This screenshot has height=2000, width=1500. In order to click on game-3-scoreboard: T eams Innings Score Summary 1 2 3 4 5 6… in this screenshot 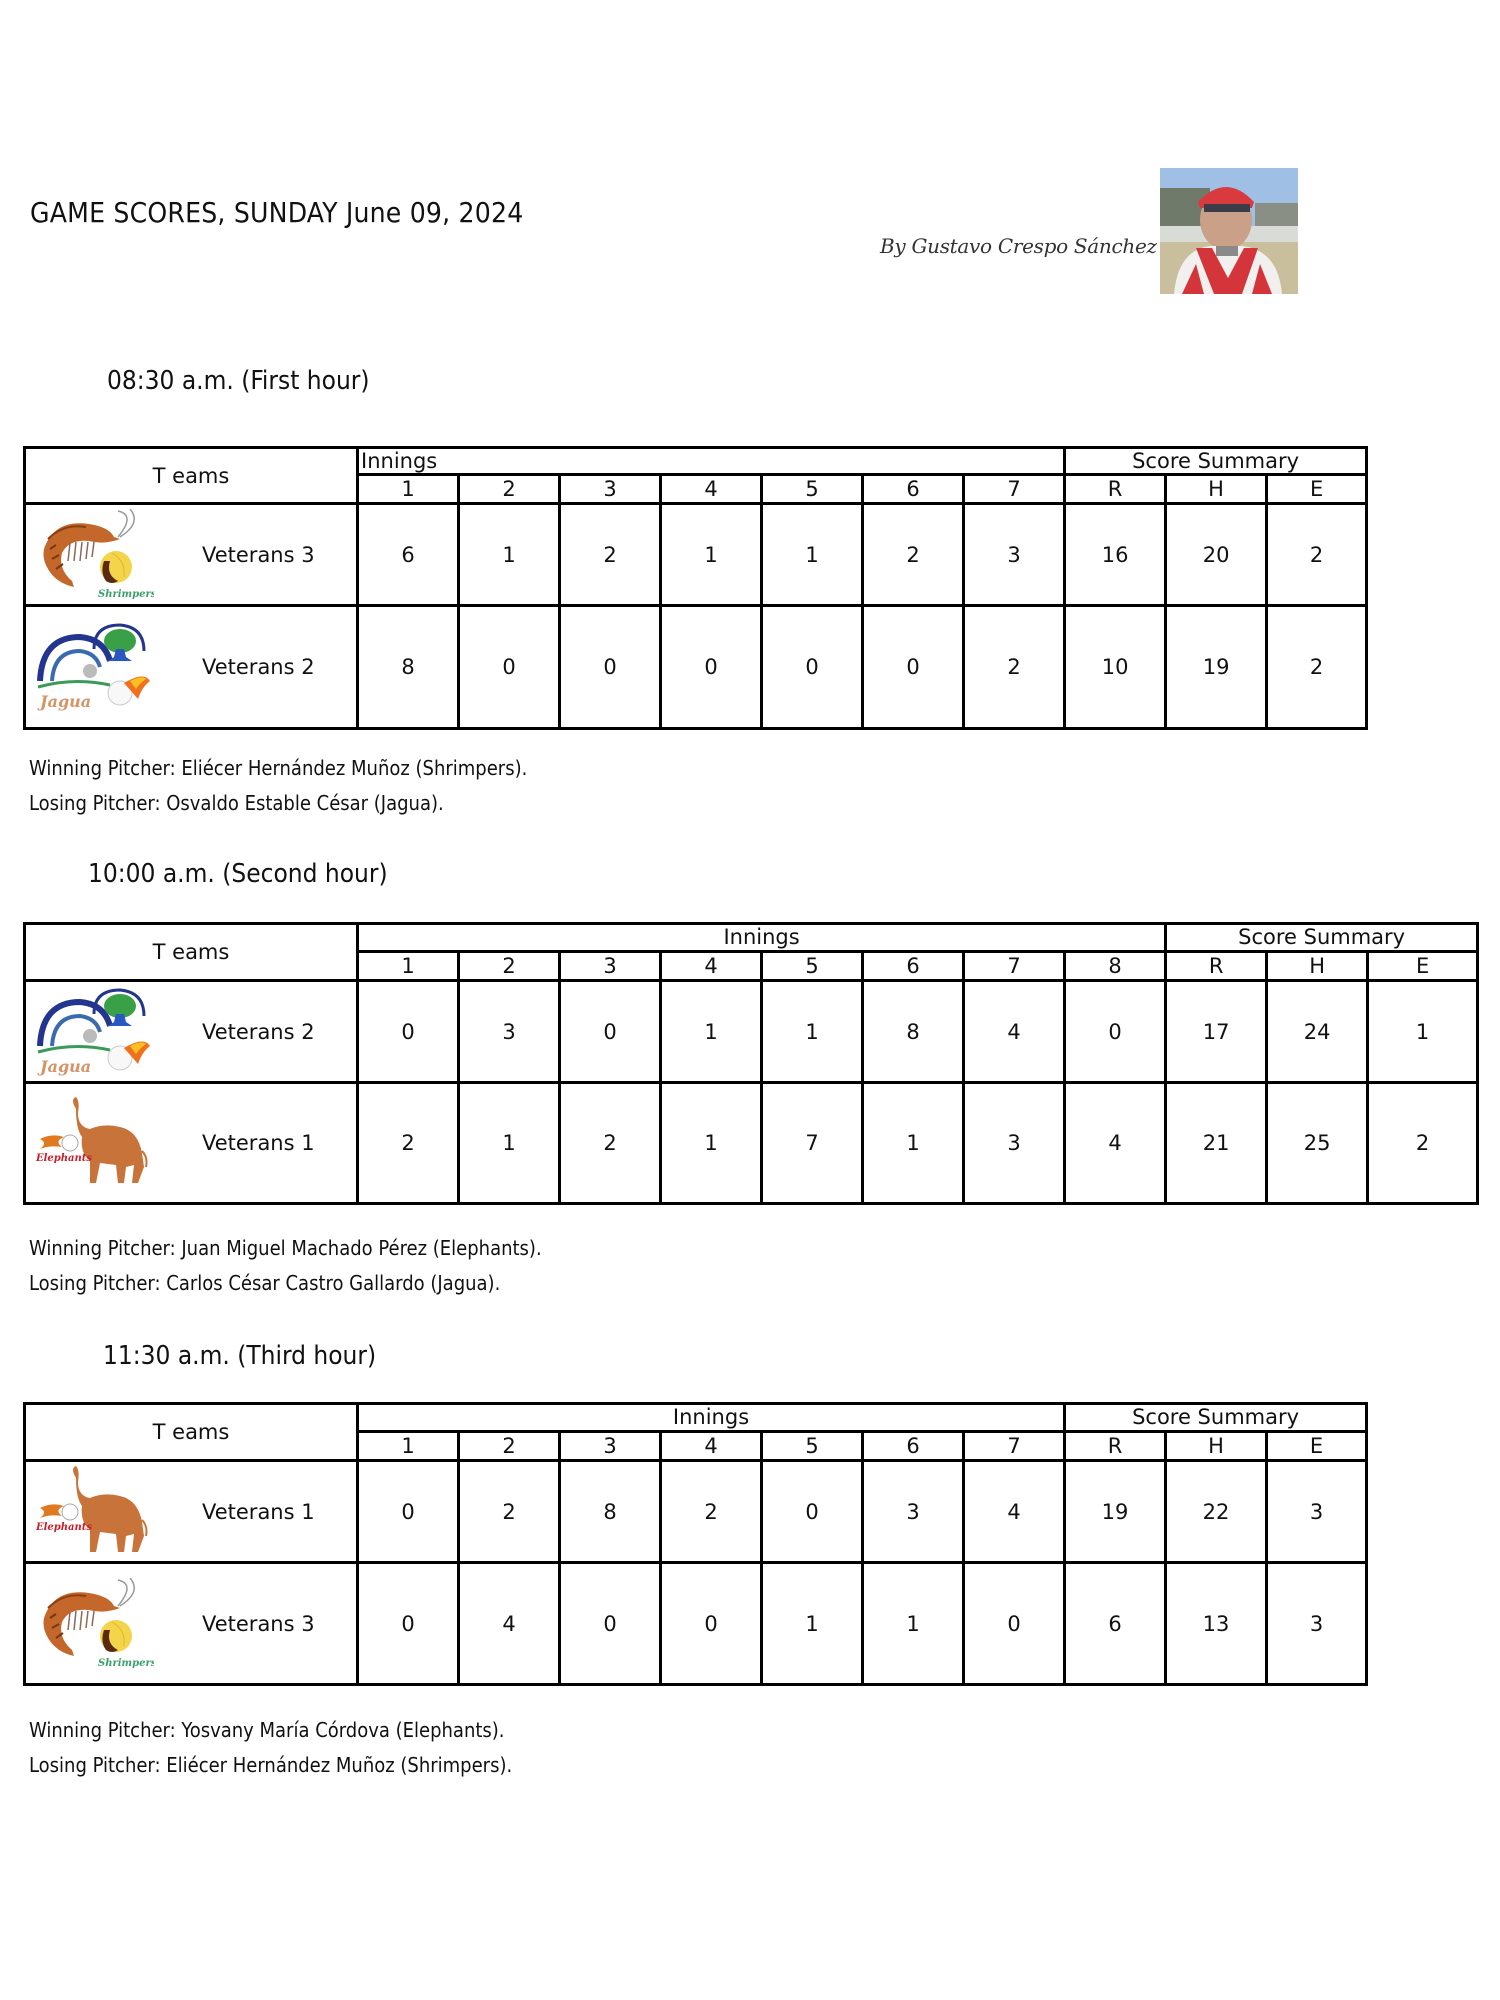, I will do `click(696, 1544)`.